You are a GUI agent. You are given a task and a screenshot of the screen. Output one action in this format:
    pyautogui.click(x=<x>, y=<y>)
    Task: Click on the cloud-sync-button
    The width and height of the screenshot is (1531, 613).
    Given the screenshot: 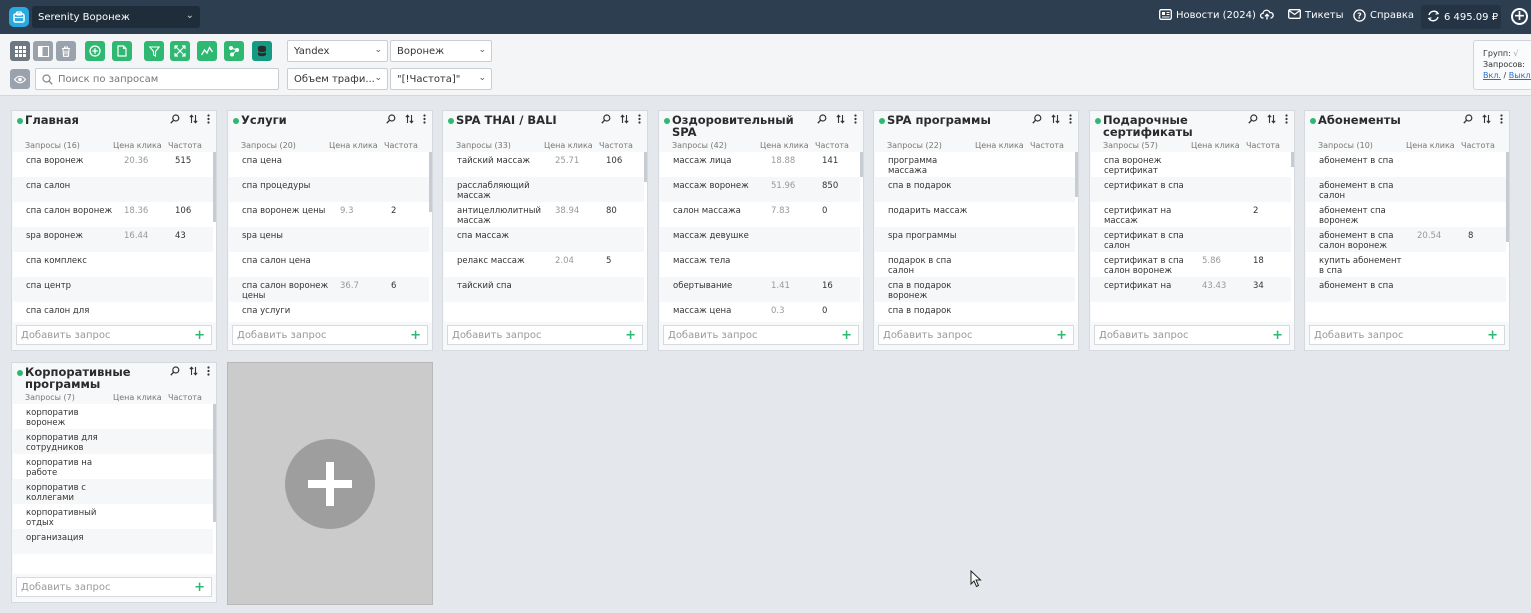 What is the action you would take?
    pyautogui.click(x=1266, y=15)
    